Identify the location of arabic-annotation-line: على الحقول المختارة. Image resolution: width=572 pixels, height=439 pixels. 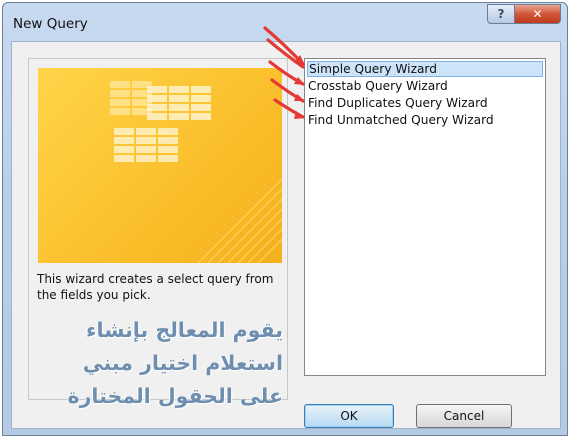
(175, 396).